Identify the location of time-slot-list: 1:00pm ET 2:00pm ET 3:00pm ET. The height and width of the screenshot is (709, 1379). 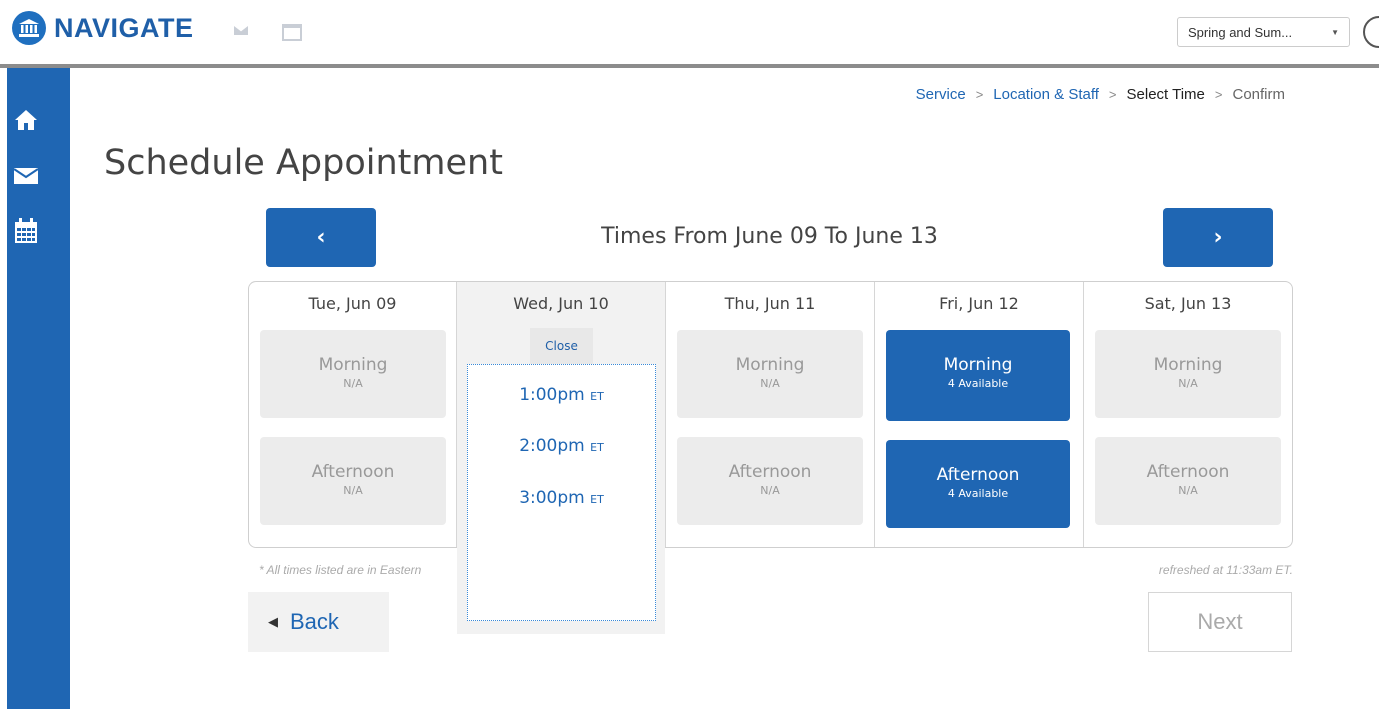
(561, 492).